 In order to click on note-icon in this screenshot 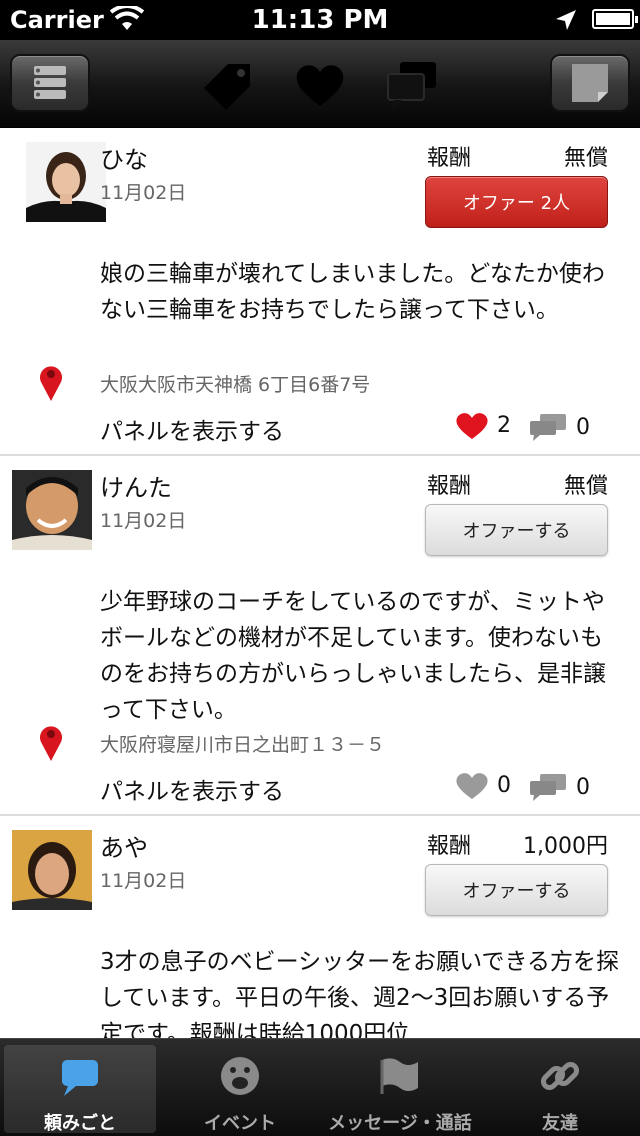, I will do `click(590, 83)`.